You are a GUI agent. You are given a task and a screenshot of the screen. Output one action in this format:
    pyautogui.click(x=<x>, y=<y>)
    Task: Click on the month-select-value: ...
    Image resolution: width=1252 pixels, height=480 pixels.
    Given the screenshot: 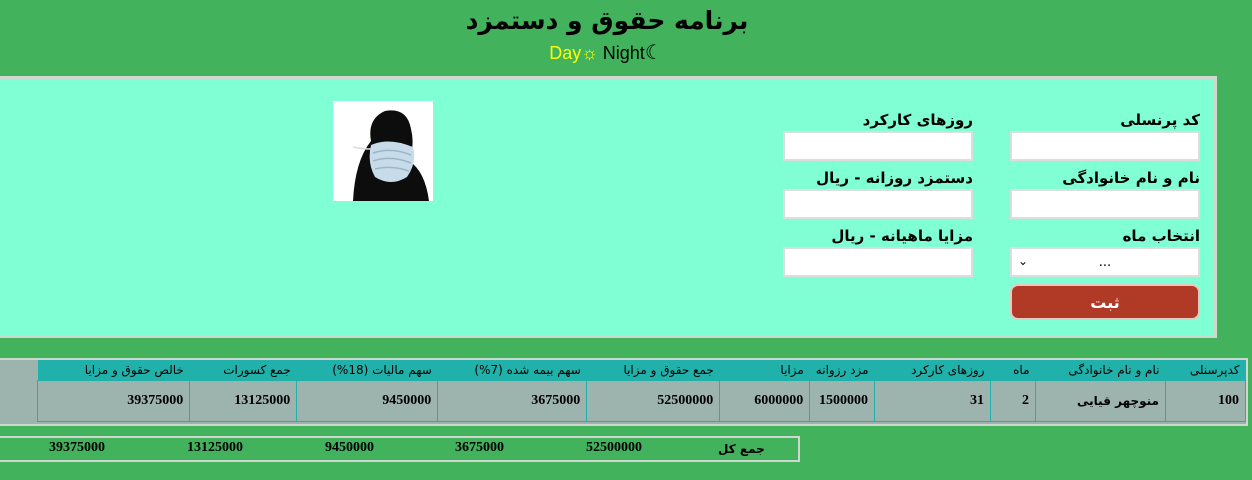 What is the action you would take?
    pyautogui.click(x=1105, y=262)
    